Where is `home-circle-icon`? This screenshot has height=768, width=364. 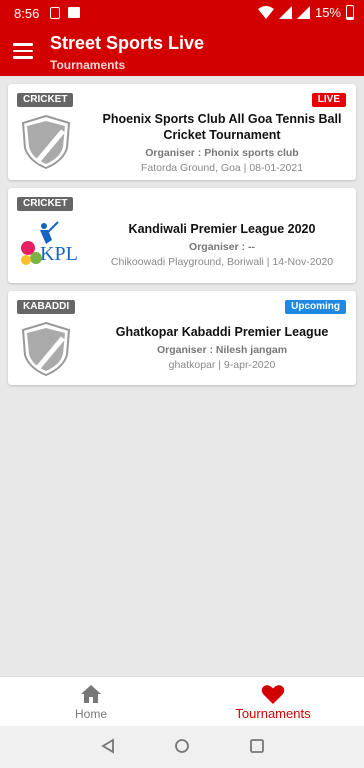 home-circle-icon is located at coordinates (182, 746).